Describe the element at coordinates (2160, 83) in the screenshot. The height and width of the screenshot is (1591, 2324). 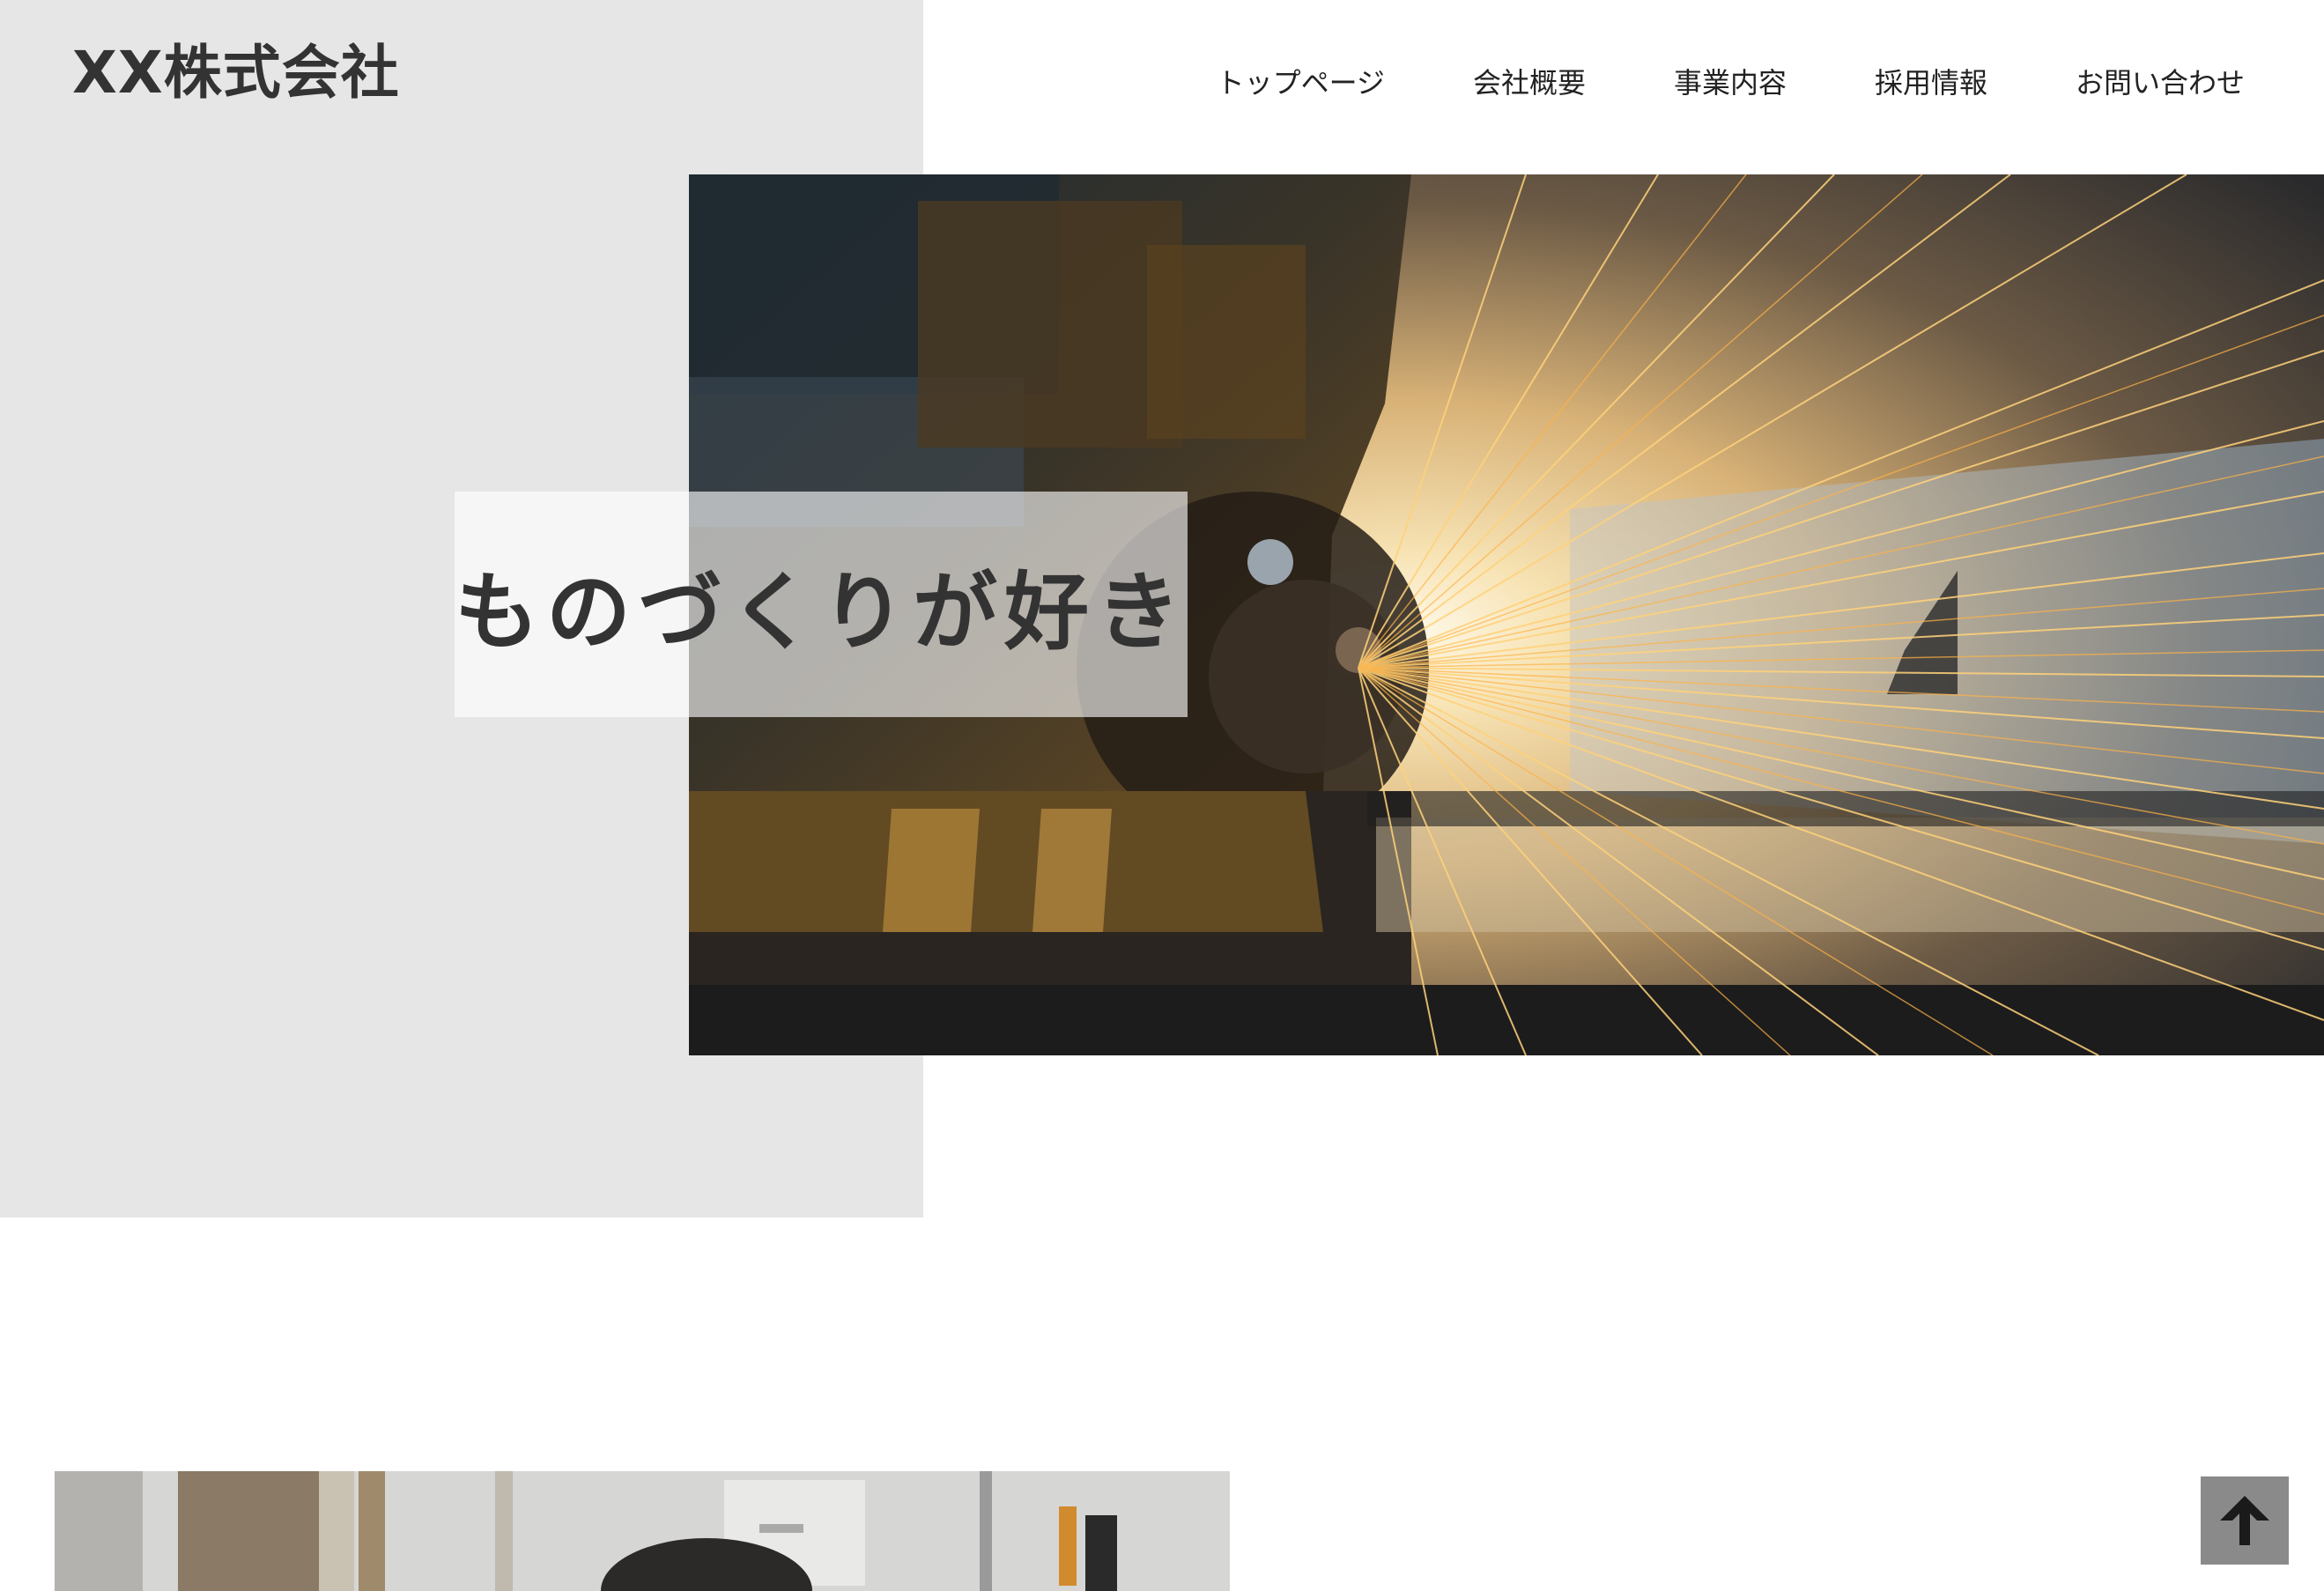
I see `nav-item-contact: お問い合わせ` at that location.